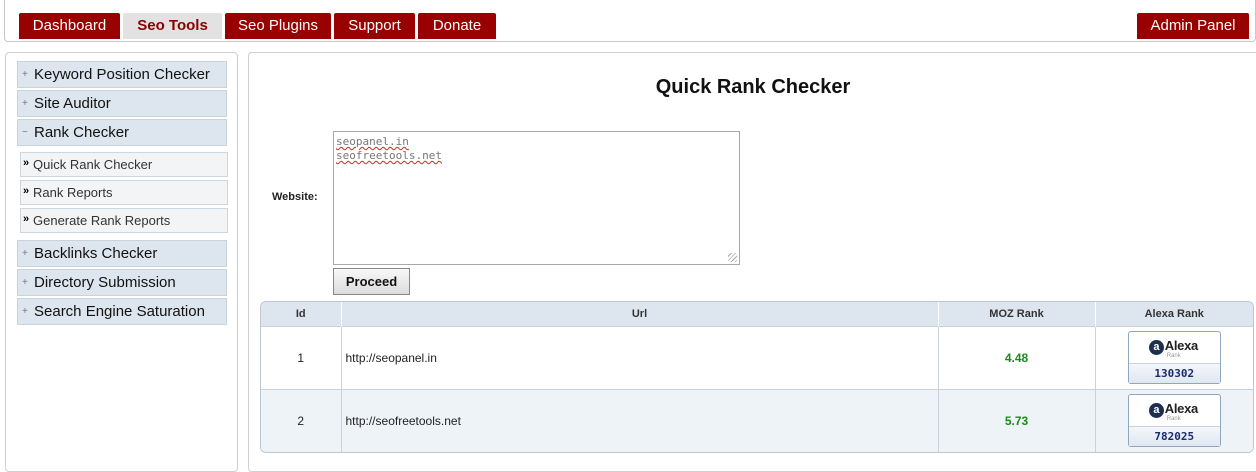 This screenshot has height=472, width=1256. I want to click on sidebar-item-keyword-position-checker: + Keyword Position Checker, so click(122, 74).